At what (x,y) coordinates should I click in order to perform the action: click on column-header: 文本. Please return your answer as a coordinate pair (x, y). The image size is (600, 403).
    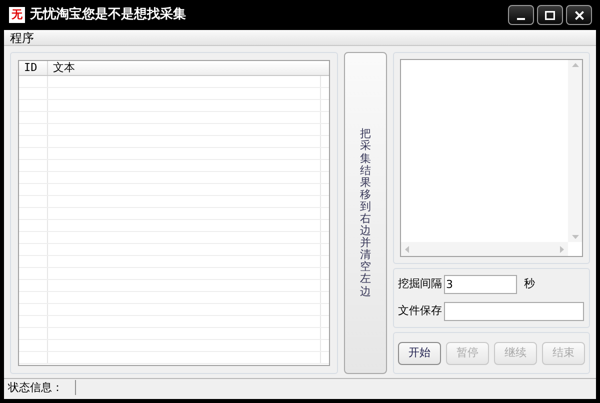
    Looking at the image, I should click on (189, 68).